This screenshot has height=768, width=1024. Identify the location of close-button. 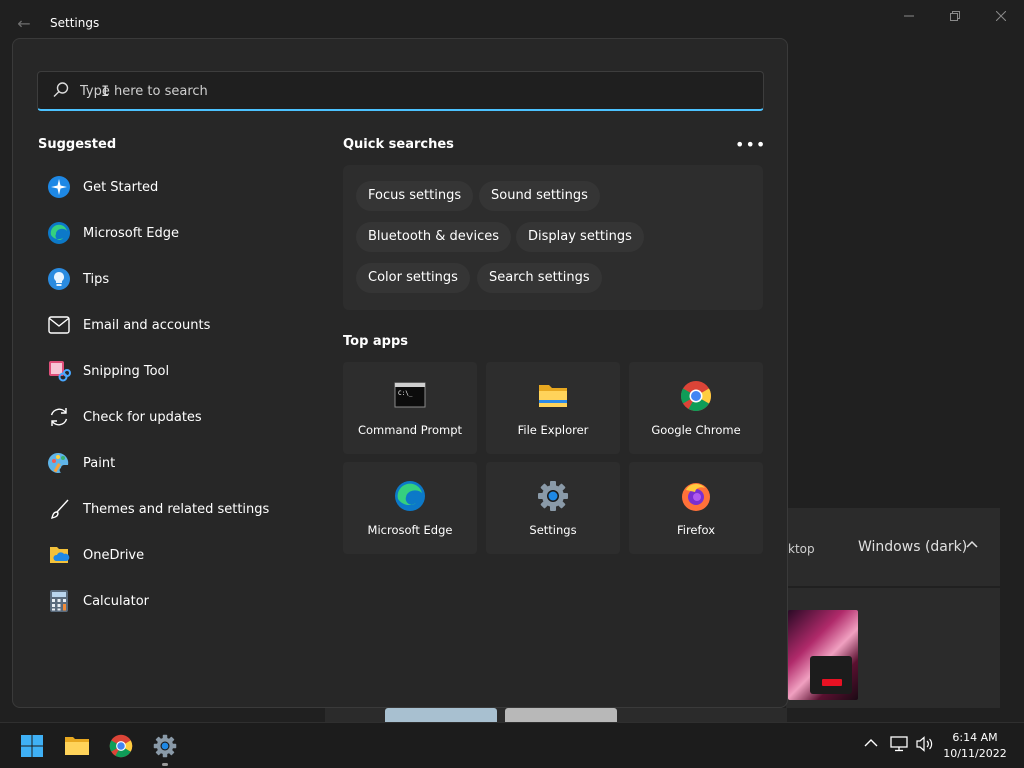
(1001, 16).